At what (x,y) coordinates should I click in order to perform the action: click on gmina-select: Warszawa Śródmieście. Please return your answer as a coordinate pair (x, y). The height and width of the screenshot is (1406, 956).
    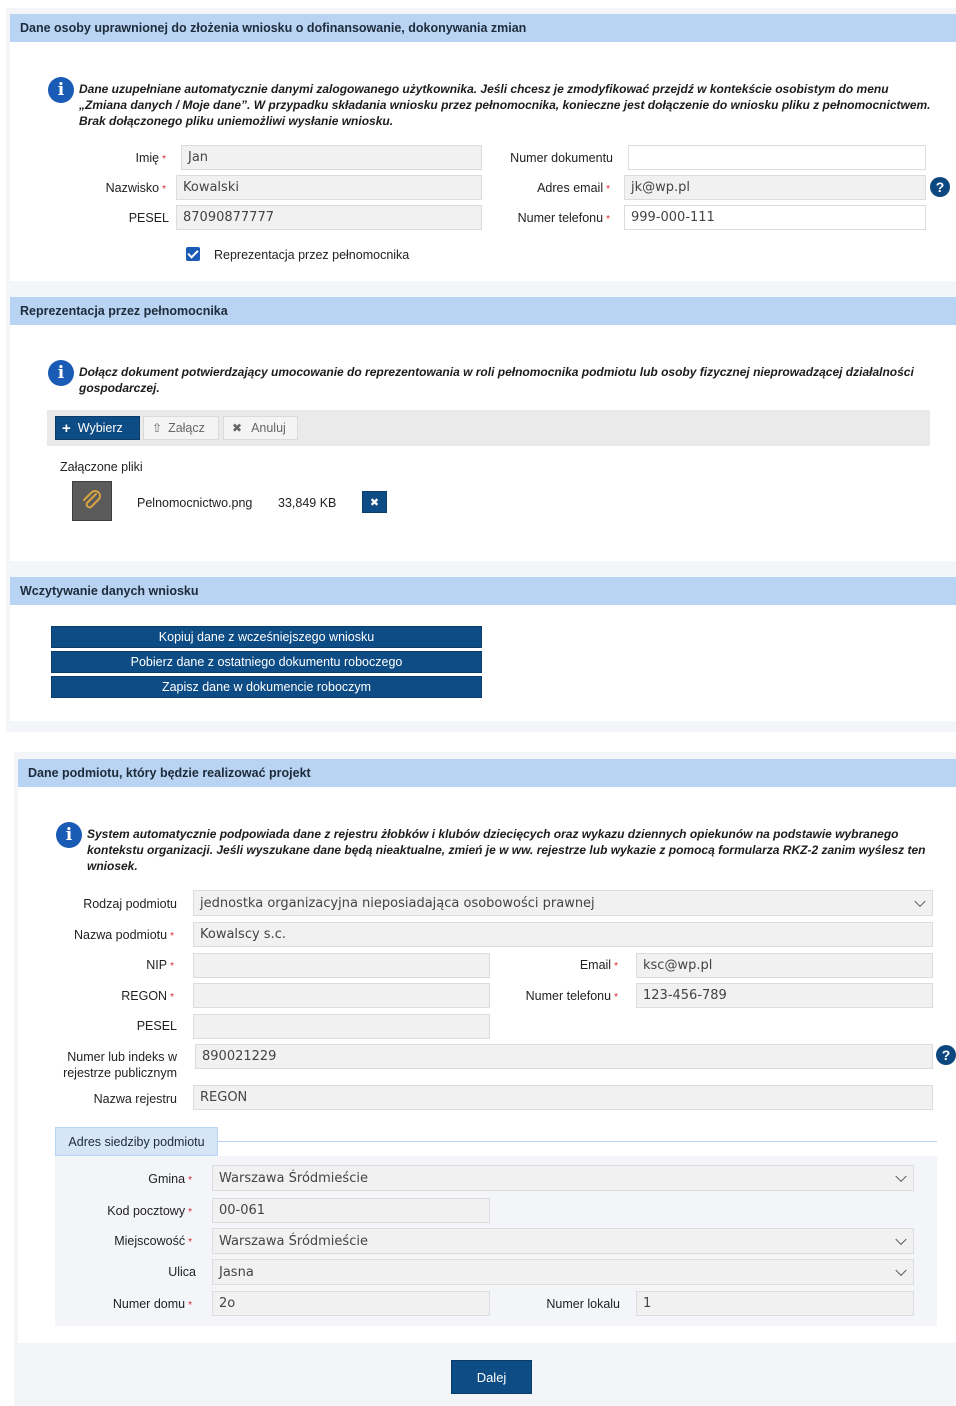
    Looking at the image, I should click on (563, 1178).